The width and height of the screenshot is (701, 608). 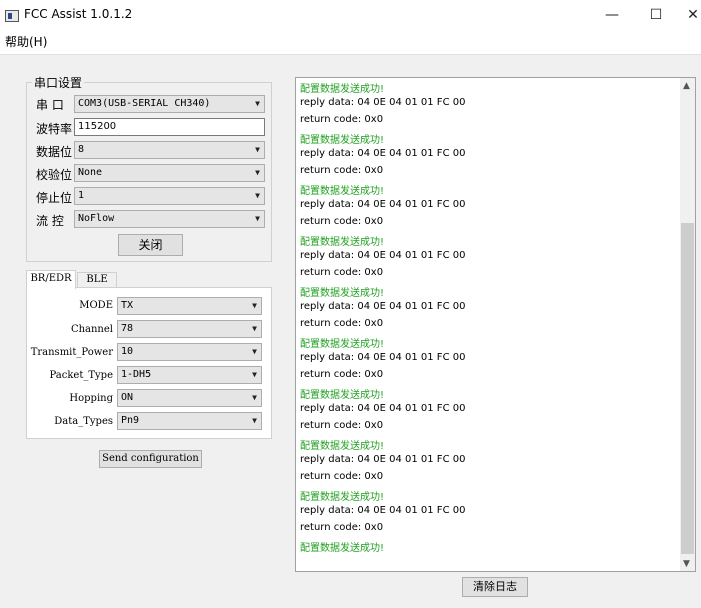 I want to click on tab-bredr: BR/EDR, so click(x=51, y=279).